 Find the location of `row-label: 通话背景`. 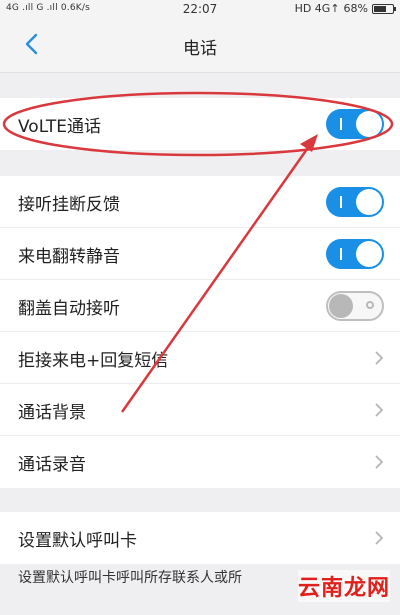

row-label: 通话背景 is located at coordinates (52, 413).